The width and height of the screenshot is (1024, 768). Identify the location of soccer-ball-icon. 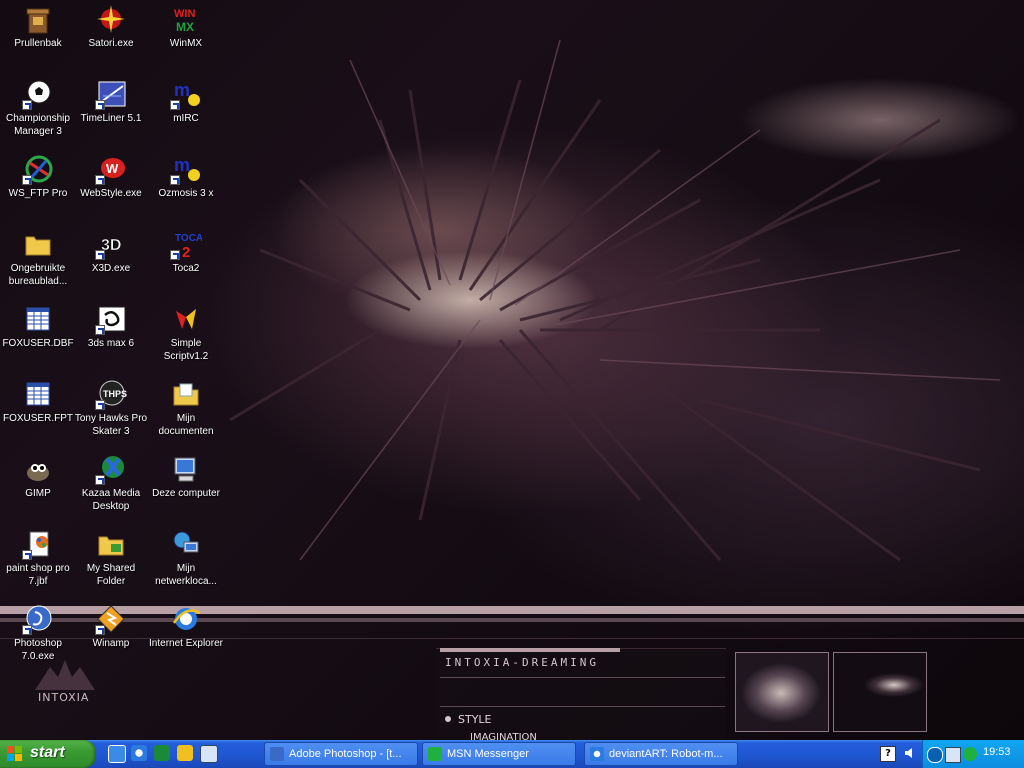
(38, 94).